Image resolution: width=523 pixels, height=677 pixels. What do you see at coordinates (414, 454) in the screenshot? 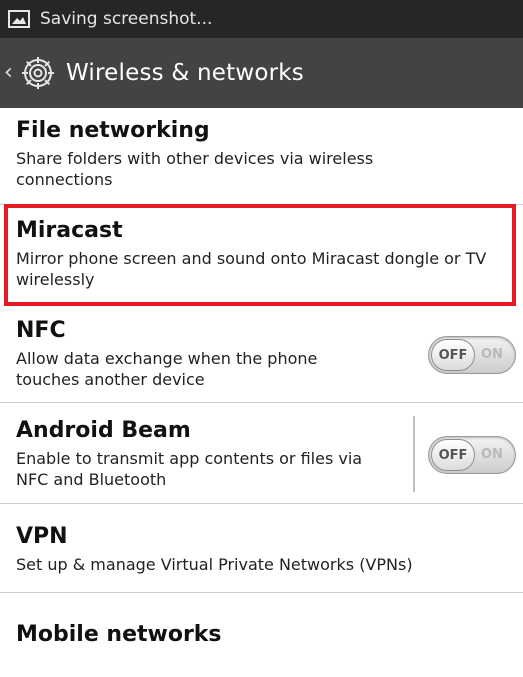
I see `vertical-separator` at bounding box center [414, 454].